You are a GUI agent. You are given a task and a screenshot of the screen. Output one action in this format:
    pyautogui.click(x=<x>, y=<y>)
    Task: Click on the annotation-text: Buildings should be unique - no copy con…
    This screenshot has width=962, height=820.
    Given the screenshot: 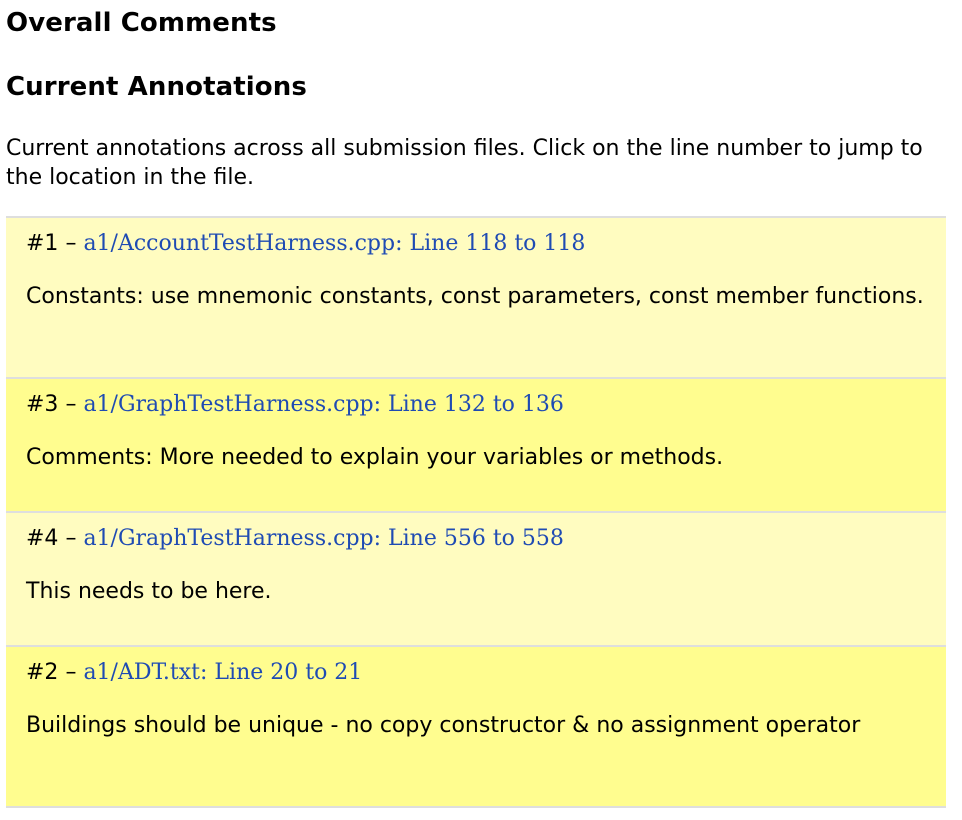 What is the action you would take?
    pyautogui.click(x=443, y=725)
    